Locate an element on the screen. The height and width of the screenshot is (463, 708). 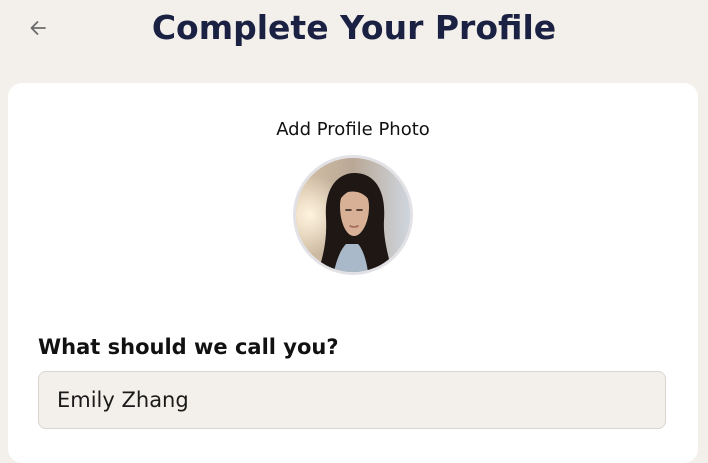
profile-photo-avatar is located at coordinates (353, 215).